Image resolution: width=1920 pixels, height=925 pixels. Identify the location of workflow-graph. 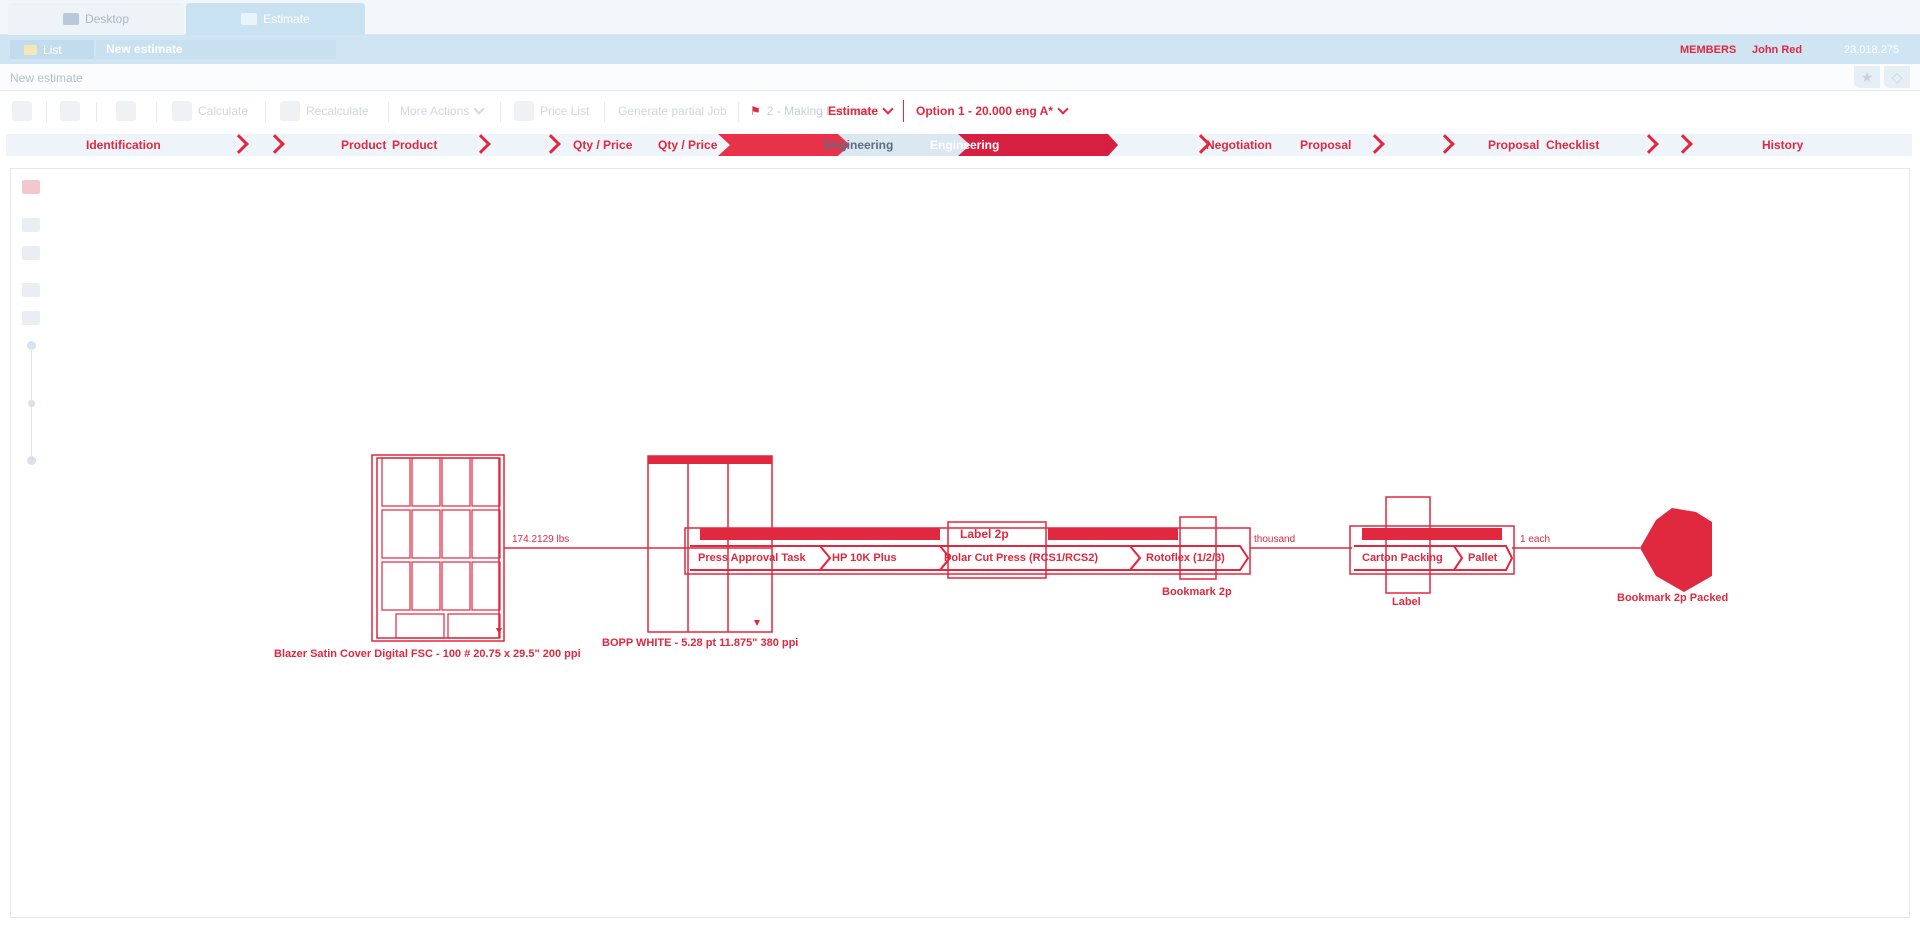
(1041, 548).